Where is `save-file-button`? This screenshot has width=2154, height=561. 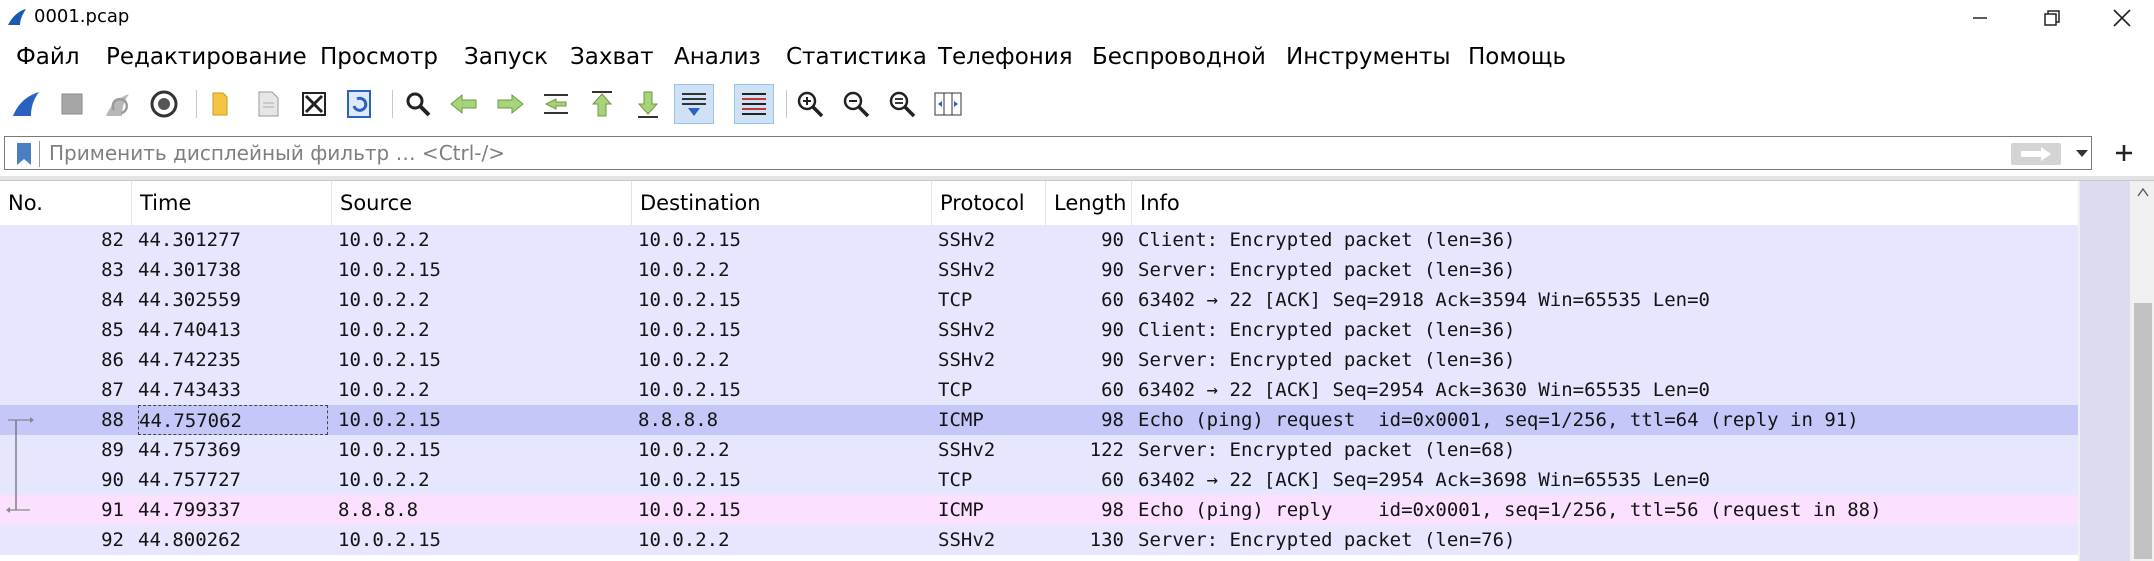
save-file-button is located at coordinates (268, 104).